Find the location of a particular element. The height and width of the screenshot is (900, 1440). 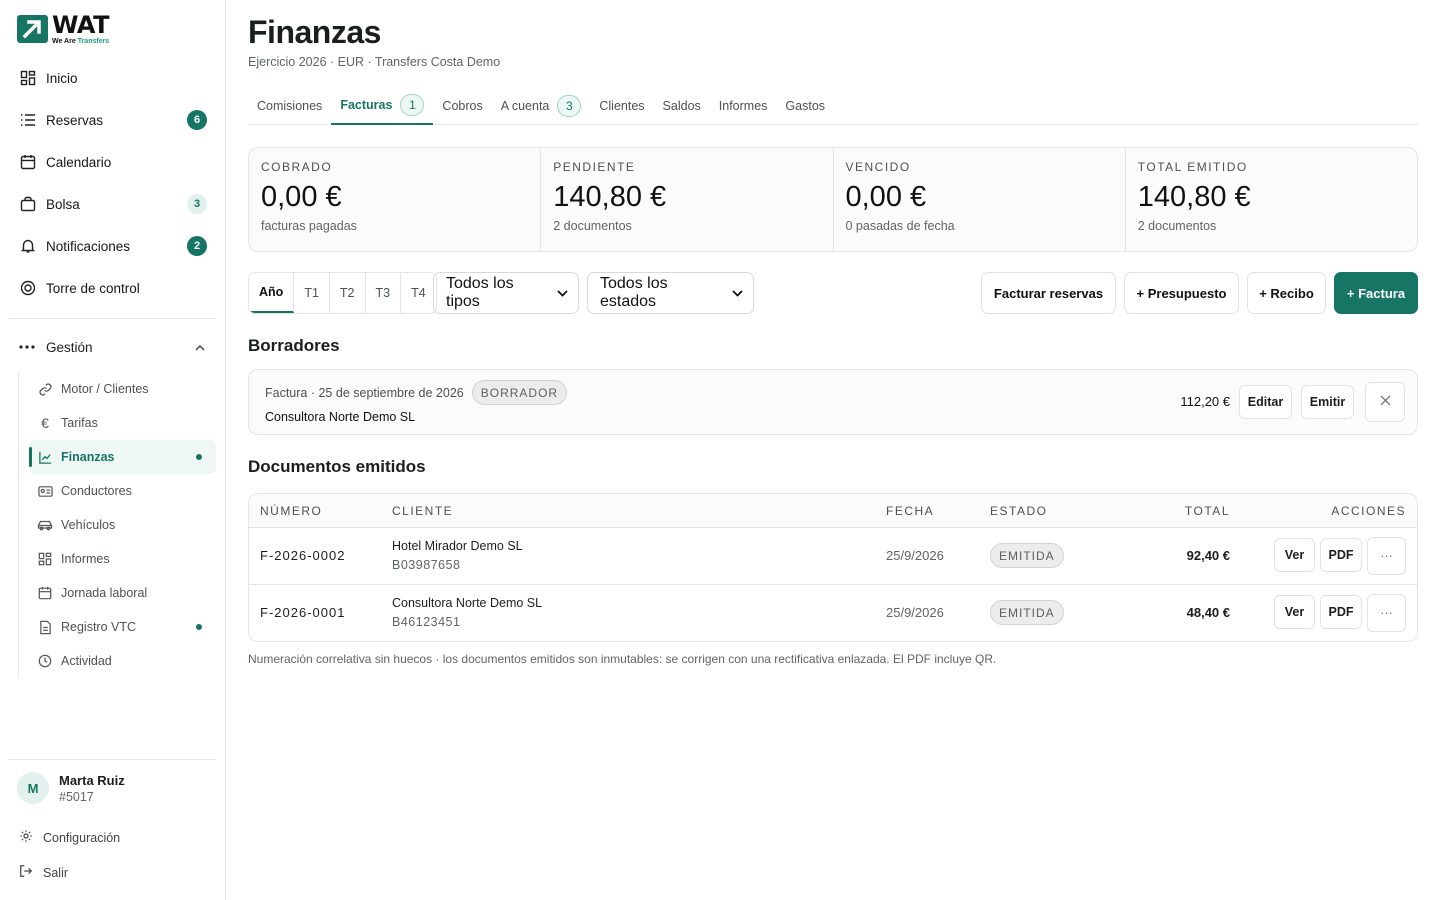

col-date: FECHA is located at coordinates (910, 510).